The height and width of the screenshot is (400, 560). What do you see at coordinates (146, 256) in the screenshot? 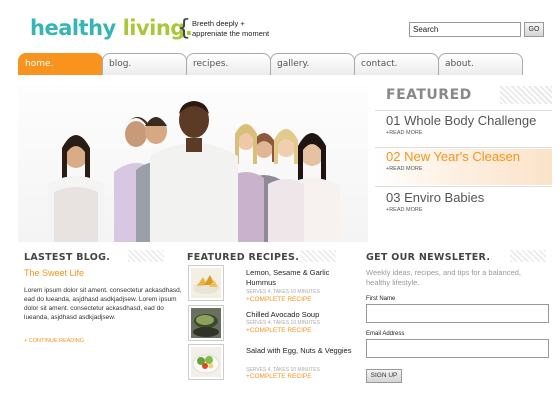
I see `blog-heading-stripe` at bounding box center [146, 256].